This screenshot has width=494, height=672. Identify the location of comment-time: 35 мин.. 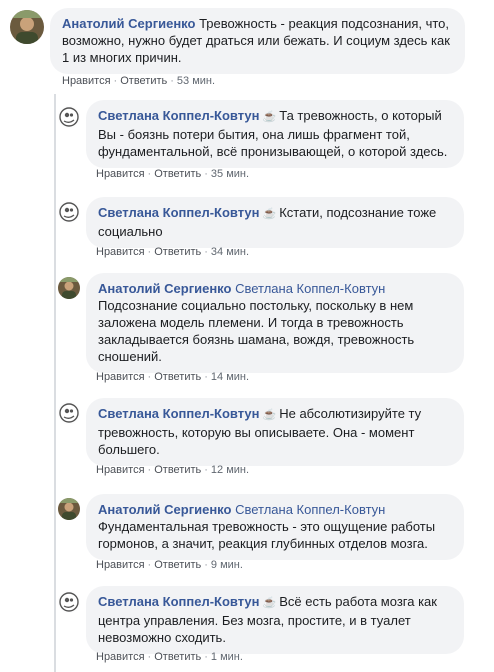
(230, 174).